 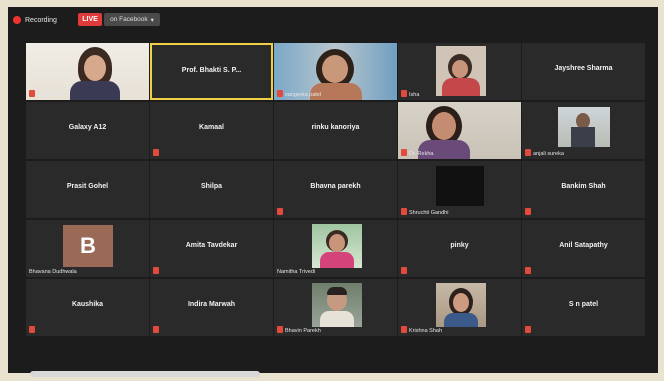 I want to click on participant-tile: Kamaal, so click(x=211, y=130).